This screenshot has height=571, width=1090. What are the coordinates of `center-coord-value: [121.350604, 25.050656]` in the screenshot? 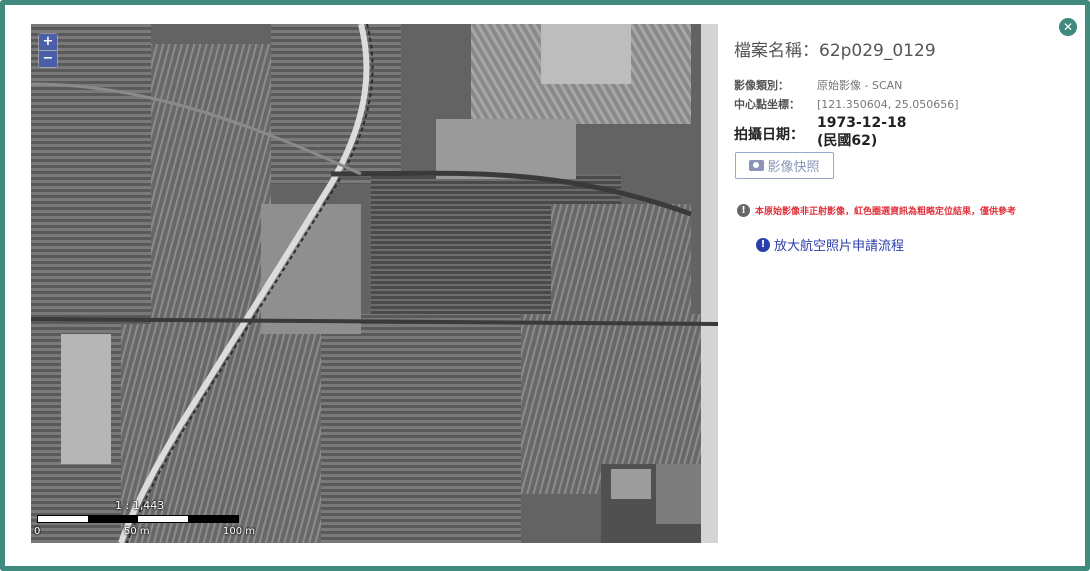 It's located at (888, 104).